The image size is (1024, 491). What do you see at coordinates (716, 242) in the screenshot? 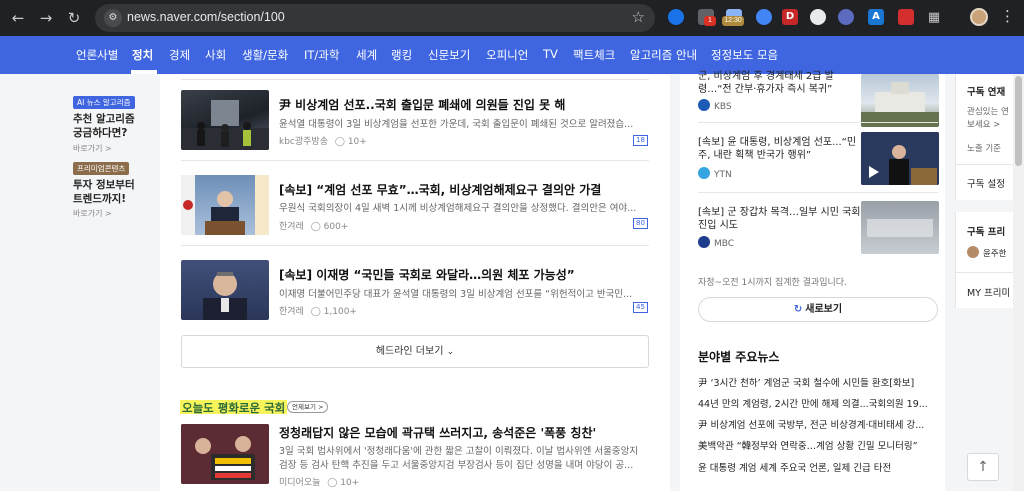
I see `right-news-source: MBC` at bounding box center [716, 242].